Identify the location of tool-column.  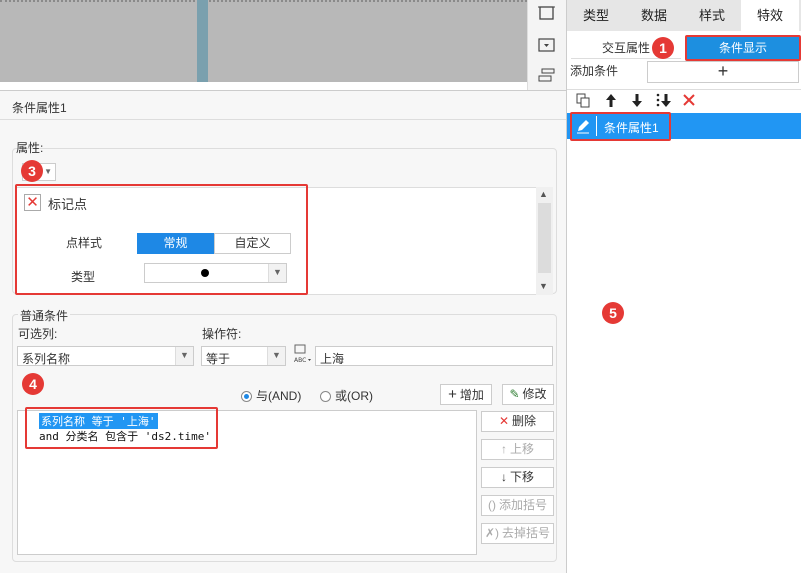
(546, 45).